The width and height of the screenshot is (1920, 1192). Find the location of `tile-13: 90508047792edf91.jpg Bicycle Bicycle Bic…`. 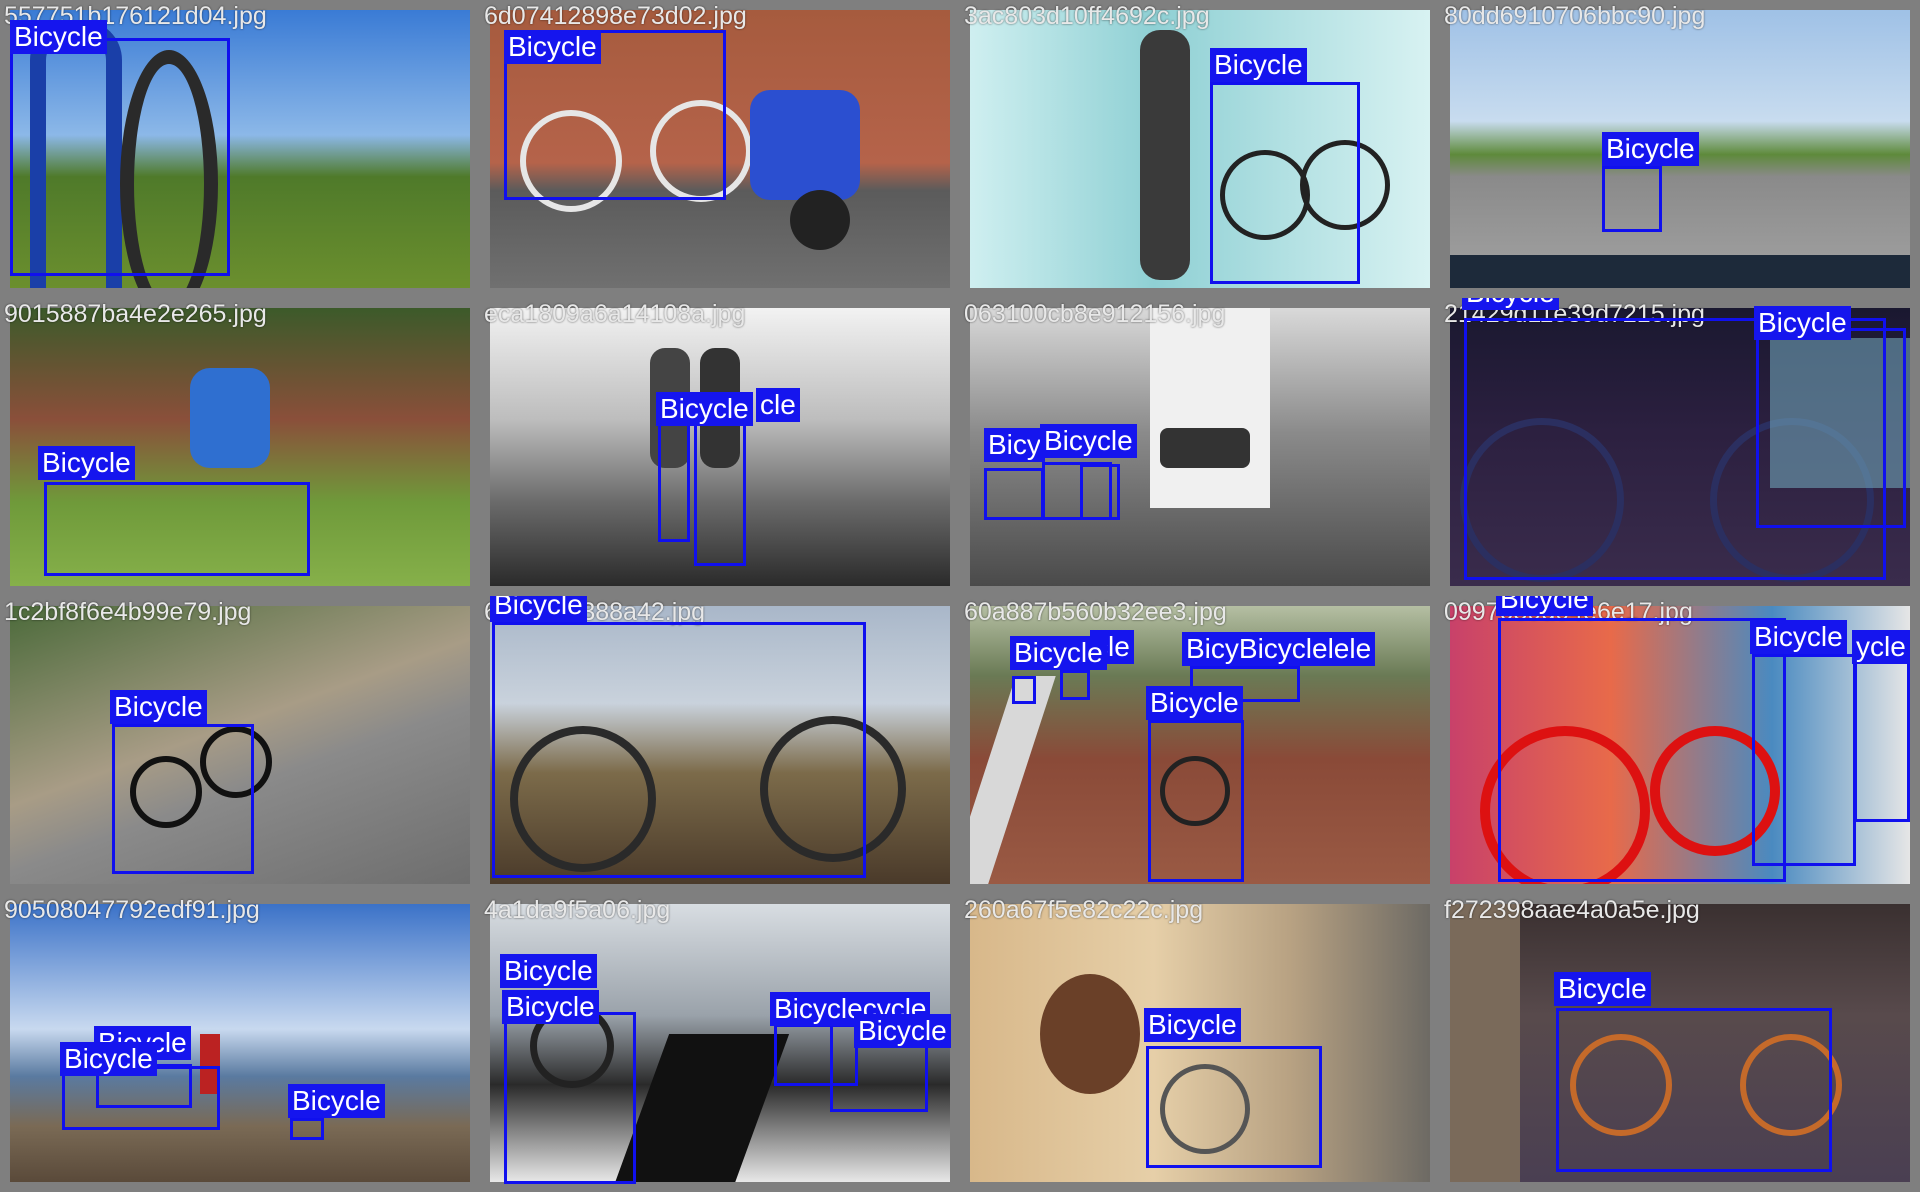

tile-13: 90508047792edf91.jpg Bicycle Bicycle Bic… is located at coordinates (240, 1043).